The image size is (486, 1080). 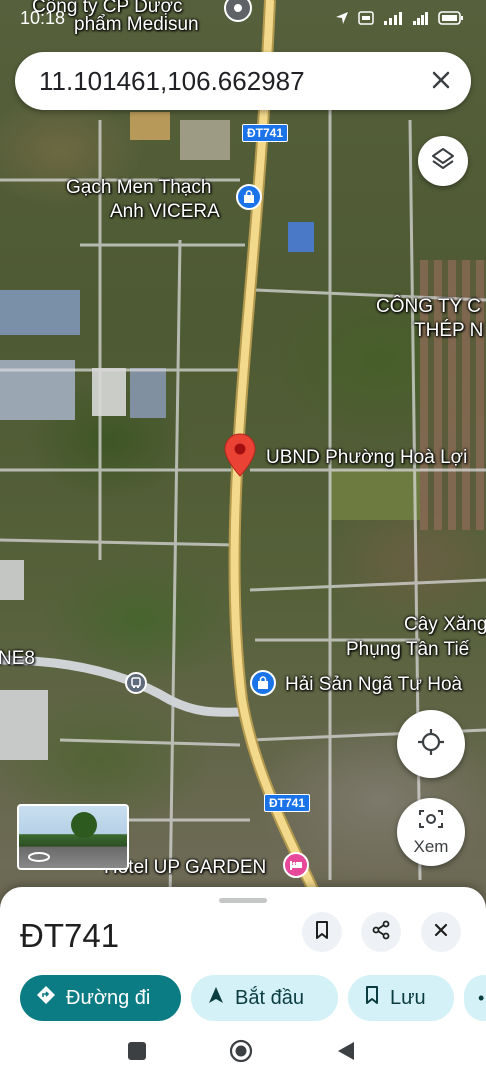 I want to click on start-button: Bắt đầu, so click(x=264, y=998).